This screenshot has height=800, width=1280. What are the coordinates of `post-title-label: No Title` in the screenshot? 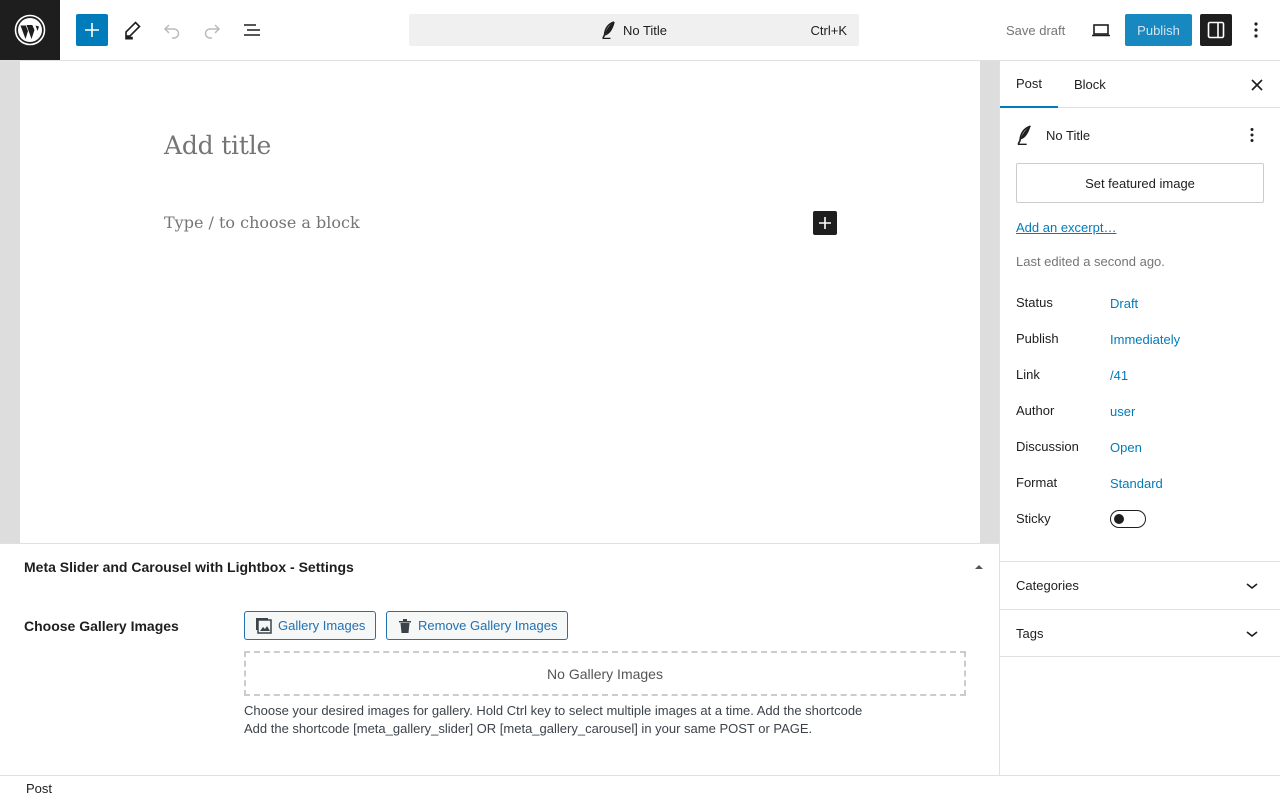 It's located at (1068, 135).